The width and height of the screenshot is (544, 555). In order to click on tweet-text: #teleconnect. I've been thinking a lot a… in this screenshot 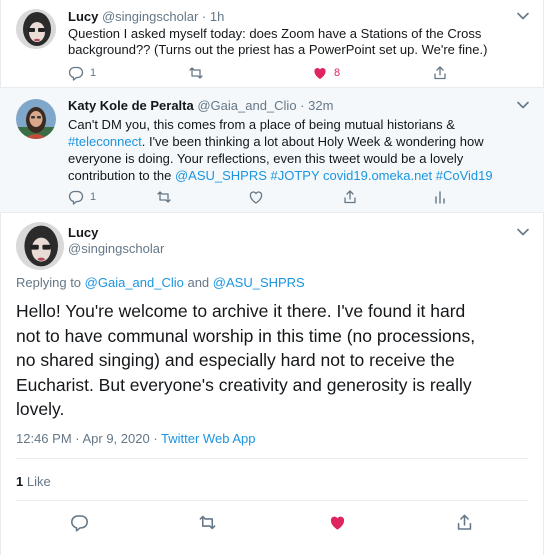, I will do `click(276, 141)`.